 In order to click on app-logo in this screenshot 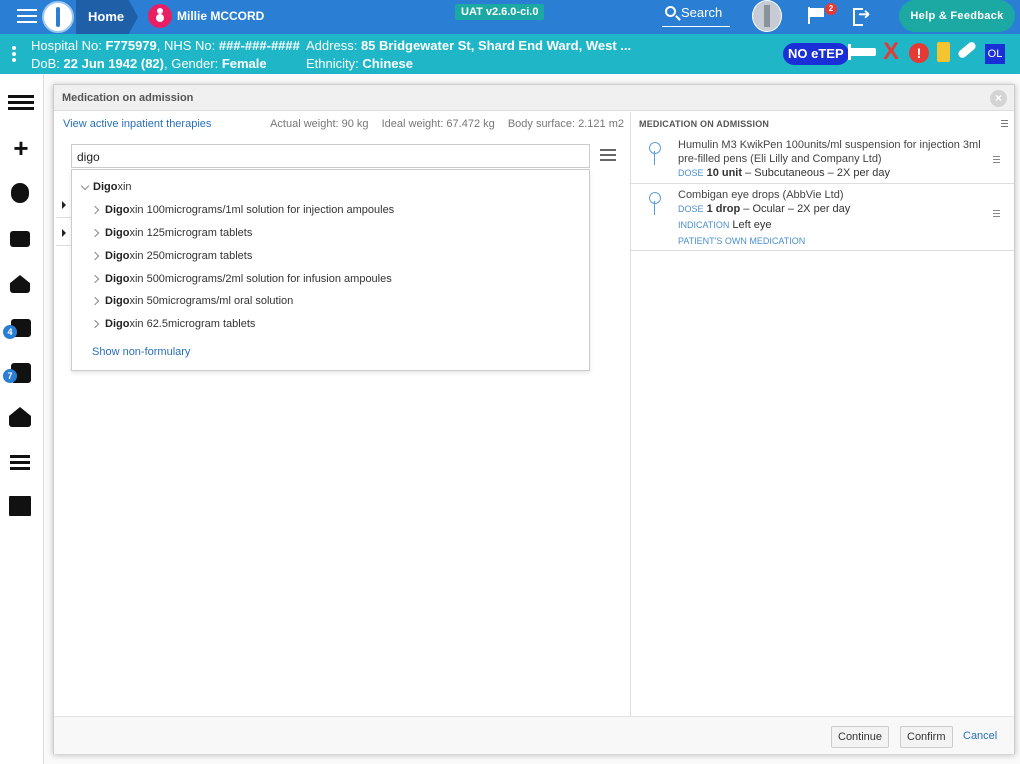, I will do `click(58, 17)`.